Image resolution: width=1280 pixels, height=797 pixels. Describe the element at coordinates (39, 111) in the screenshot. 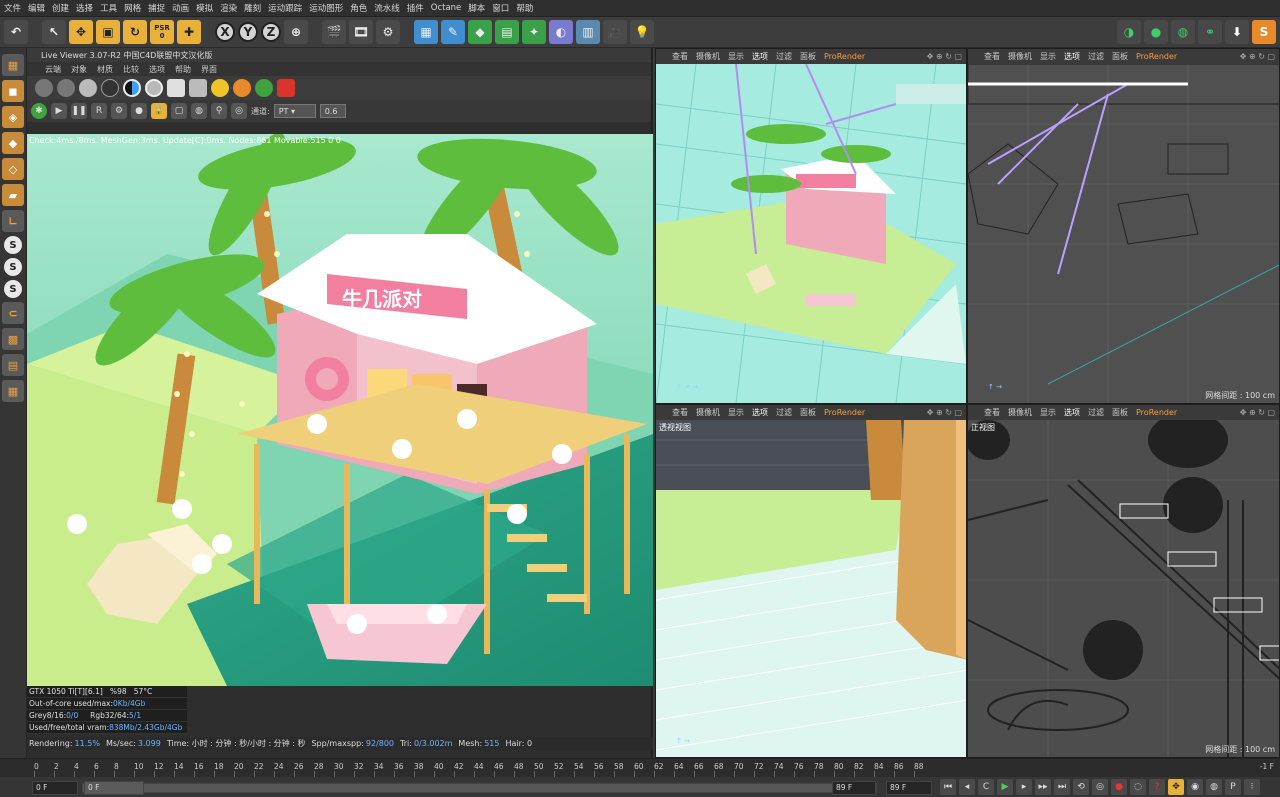

I see `settings-gear-icon: ✱` at that location.